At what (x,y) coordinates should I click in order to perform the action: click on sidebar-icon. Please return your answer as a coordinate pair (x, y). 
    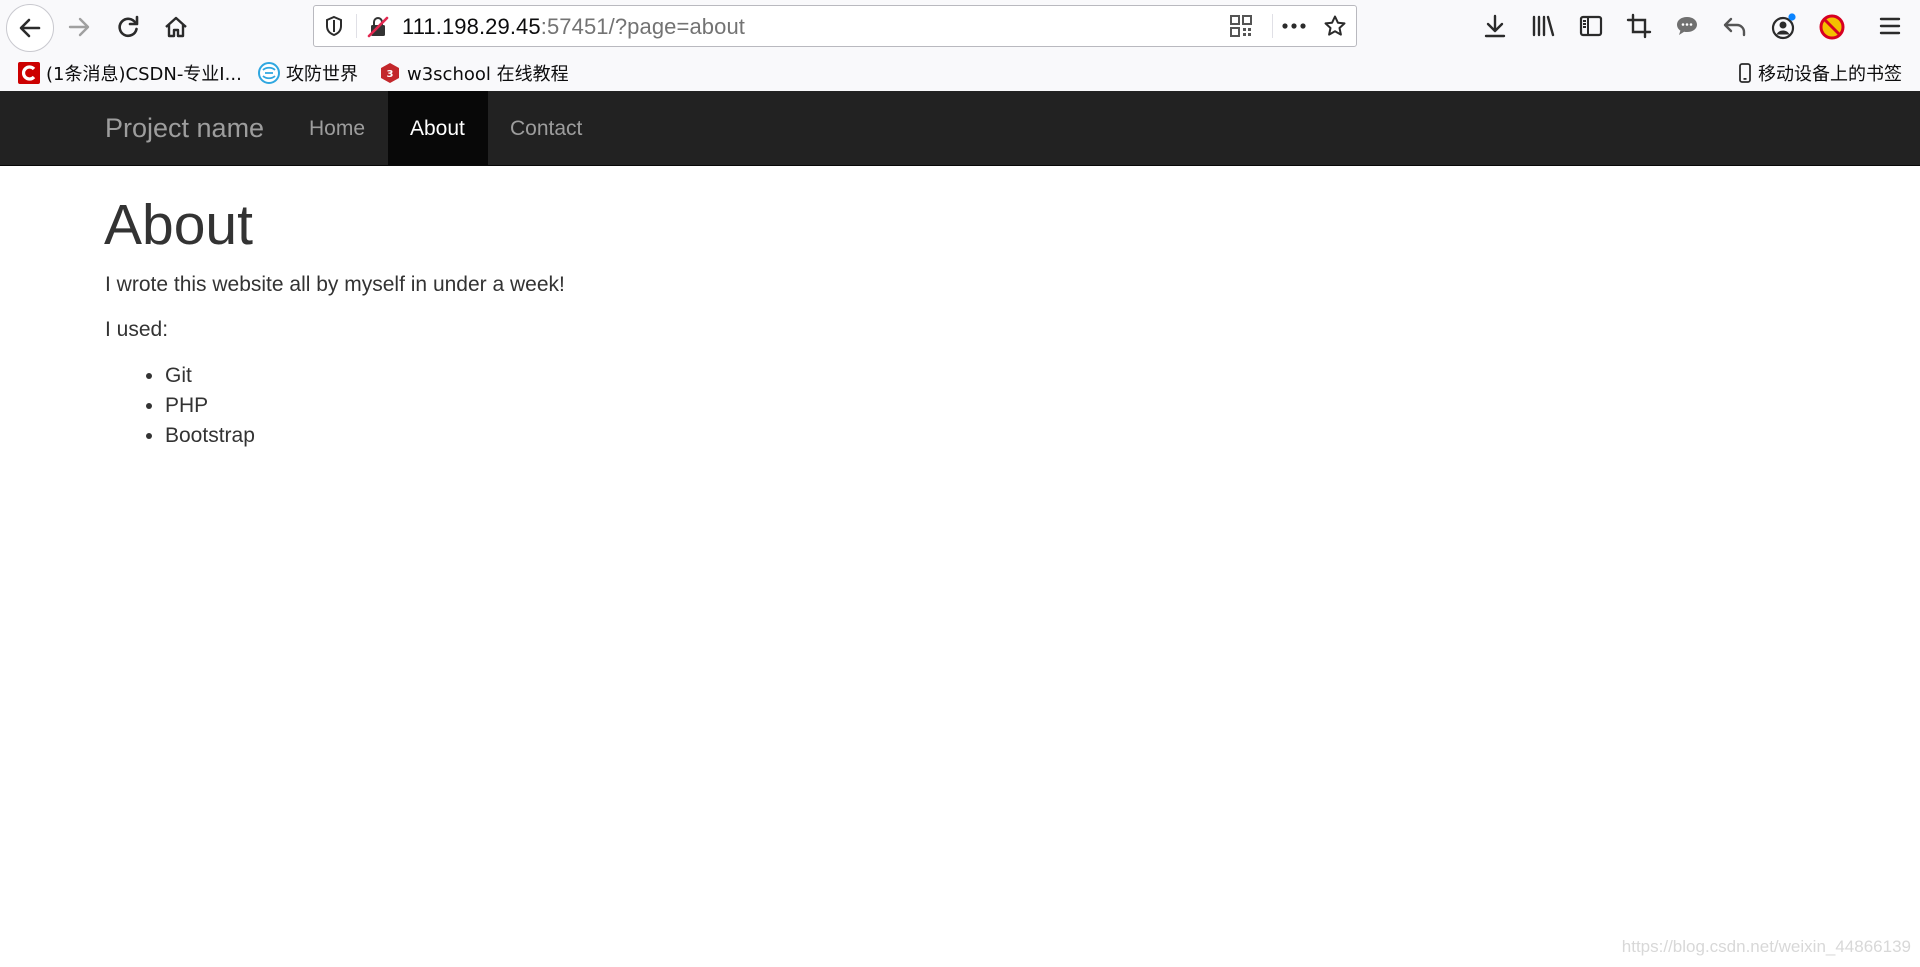
    Looking at the image, I should click on (1591, 28).